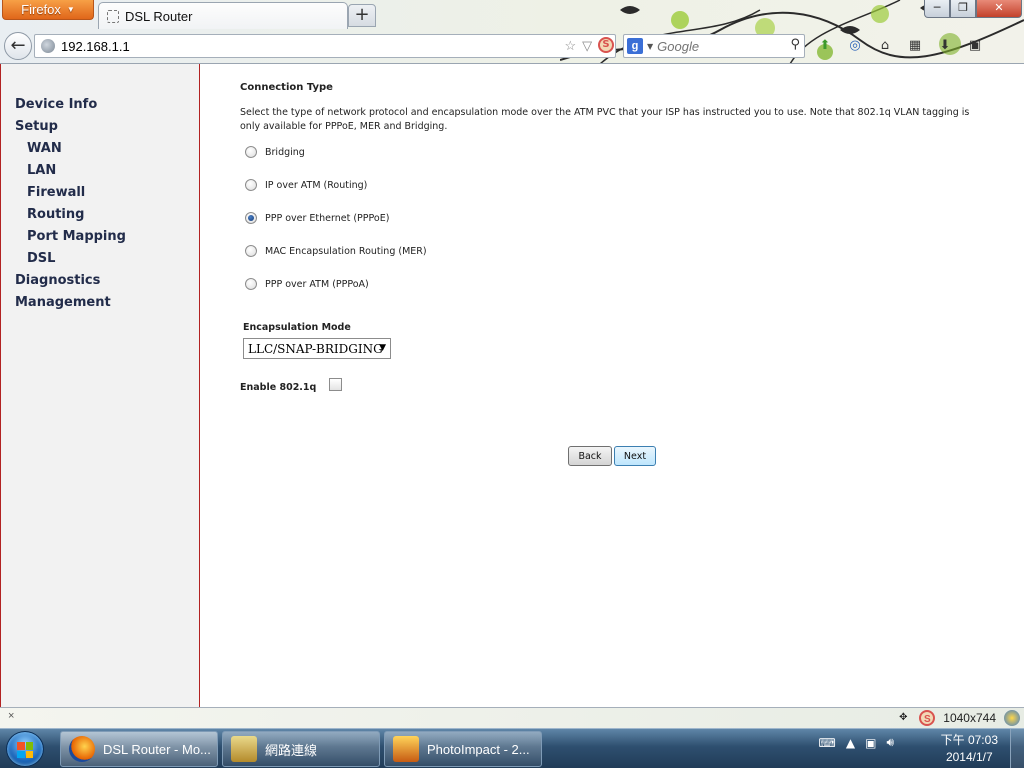 Image resolution: width=1024 pixels, height=768 pixels. Describe the element at coordinates (297, 327) in the screenshot. I see `encapsulation-mode-label: Encapsulation Mode` at that location.